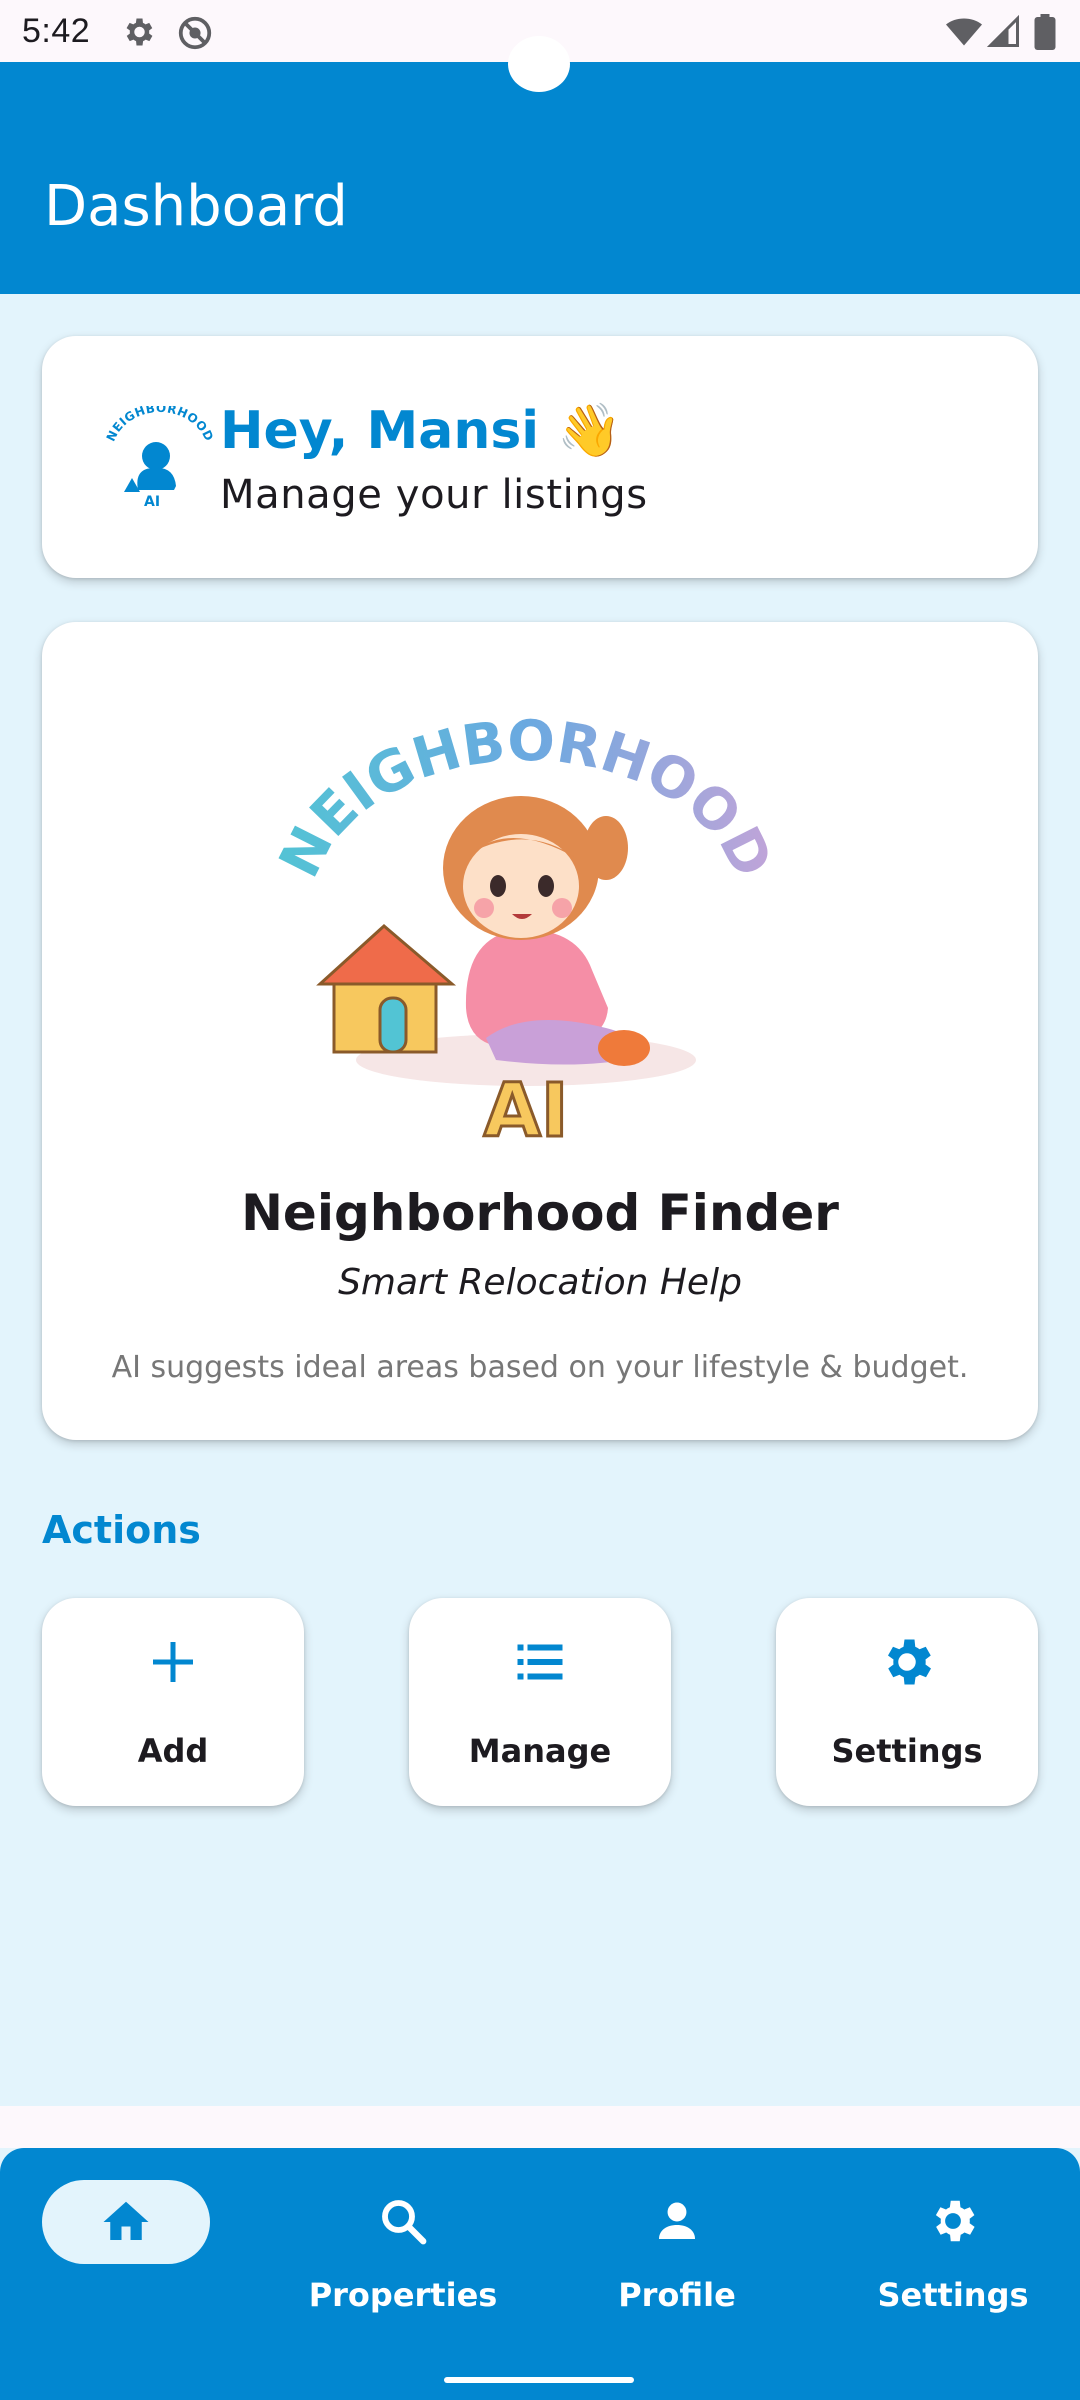  What do you see at coordinates (404, 2222) in the screenshot?
I see `search-icon` at bounding box center [404, 2222].